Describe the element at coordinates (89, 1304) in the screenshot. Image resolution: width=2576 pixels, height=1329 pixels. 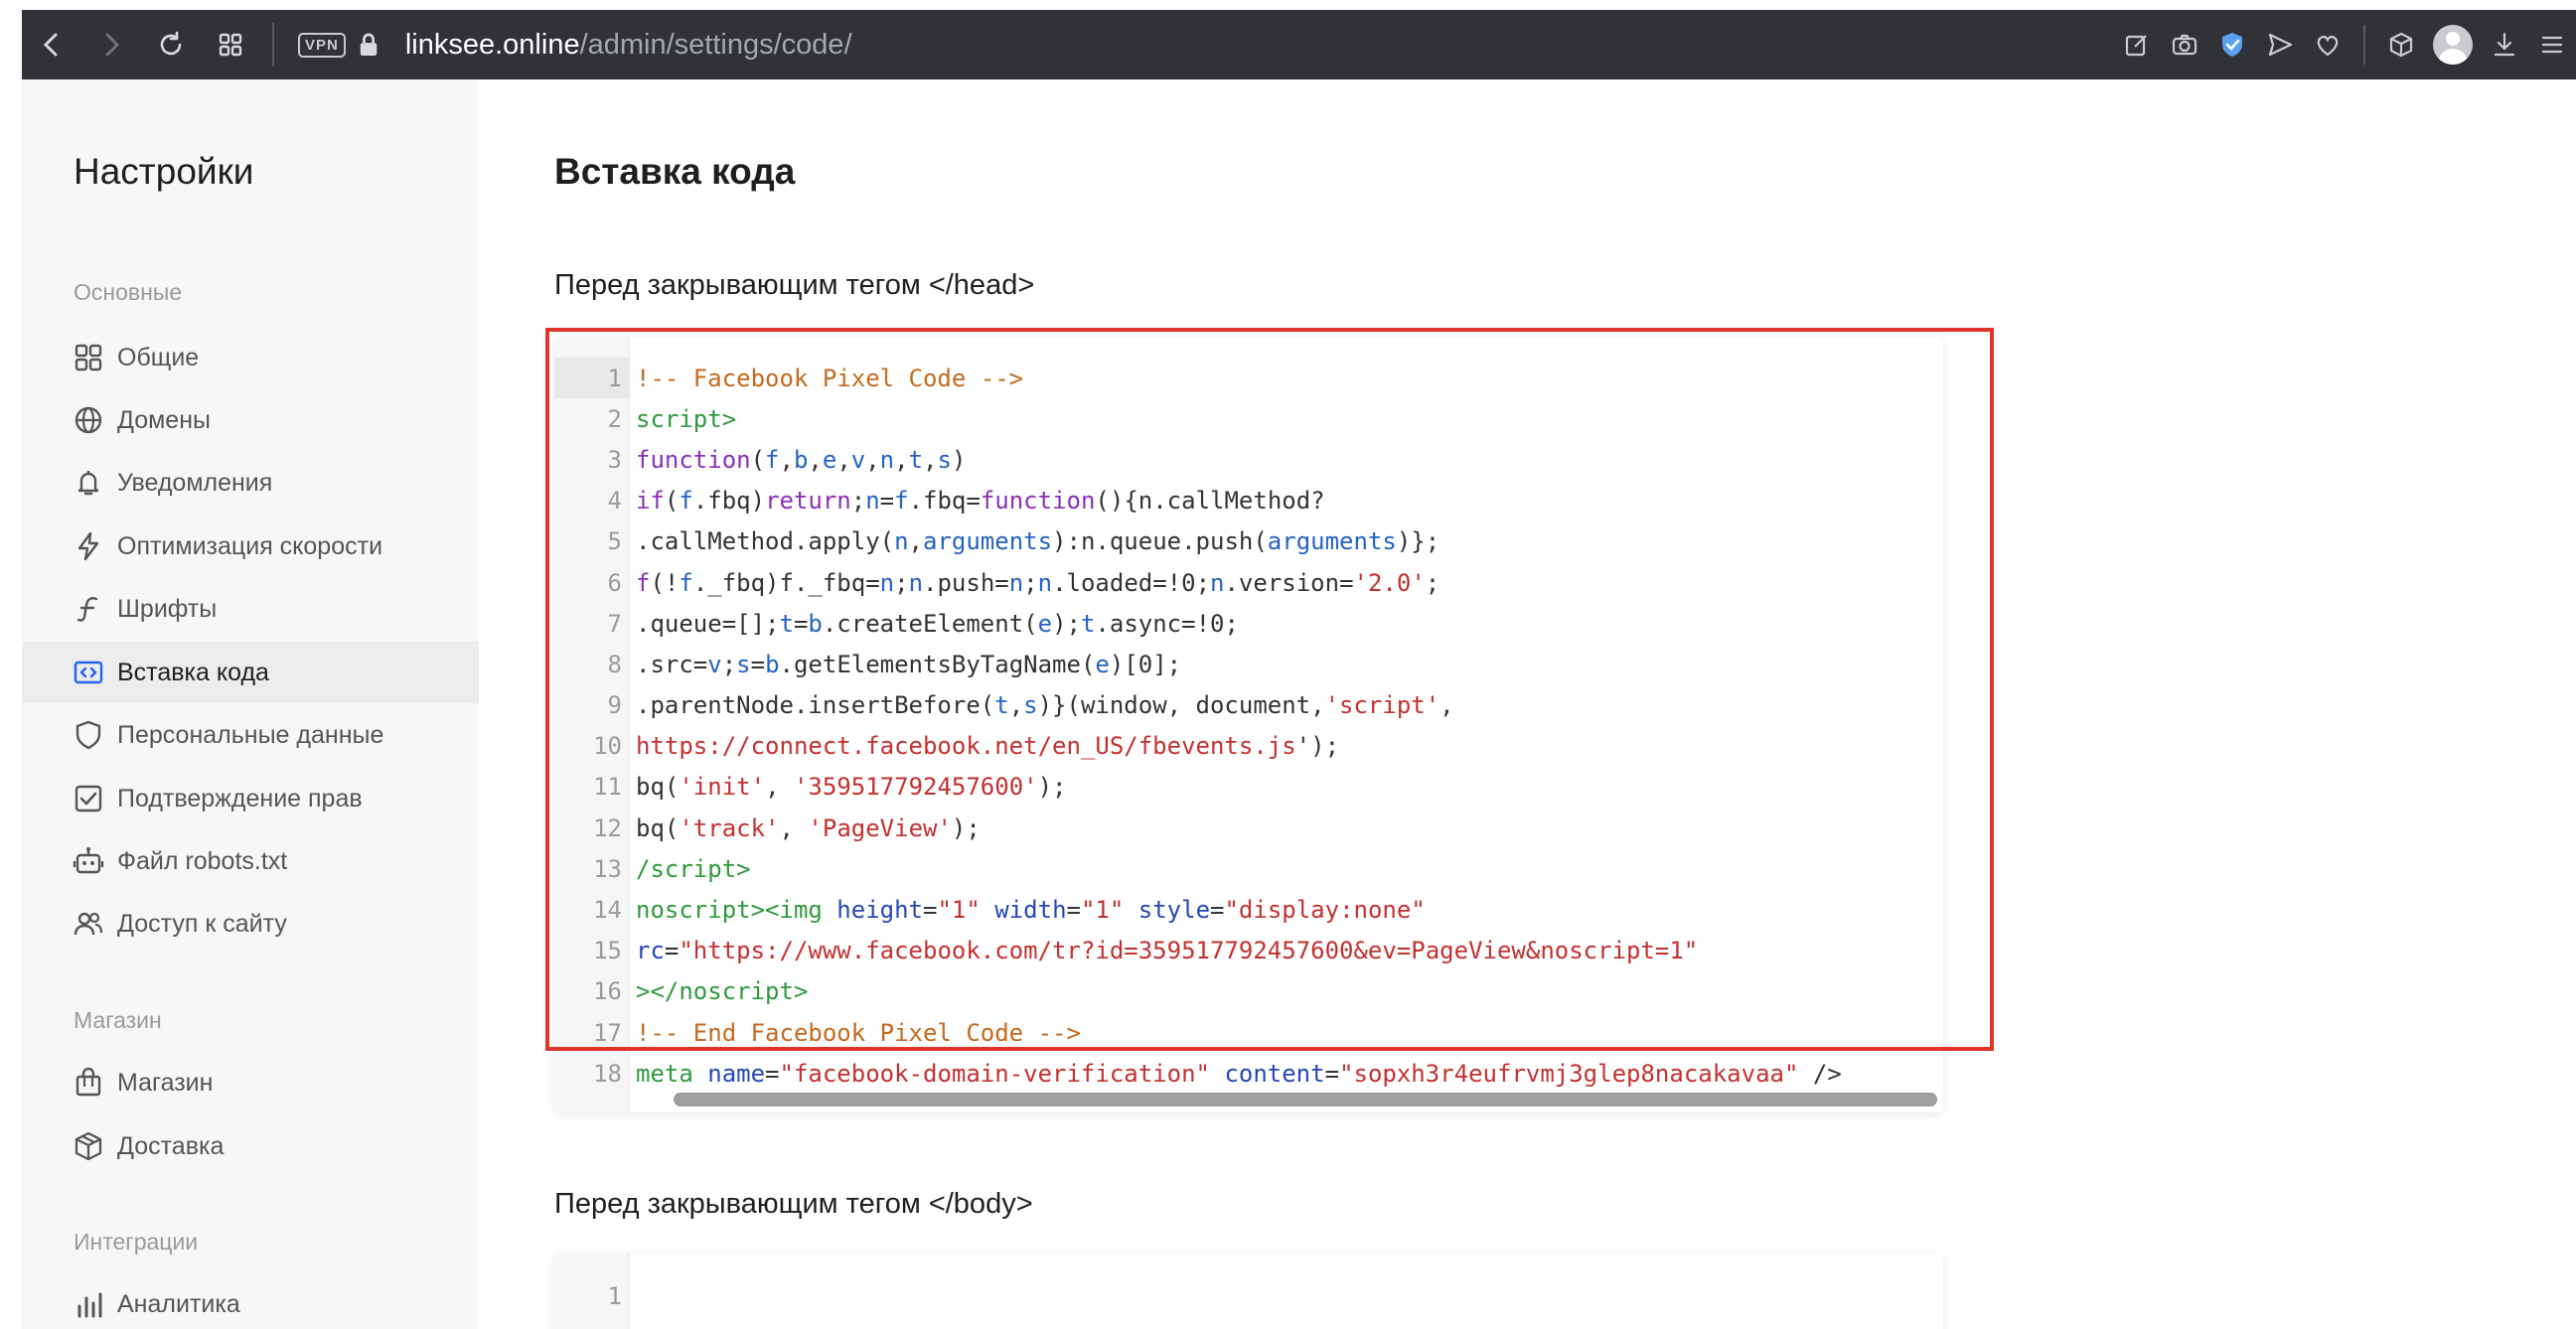
I see `bar-chart-icon` at that location.